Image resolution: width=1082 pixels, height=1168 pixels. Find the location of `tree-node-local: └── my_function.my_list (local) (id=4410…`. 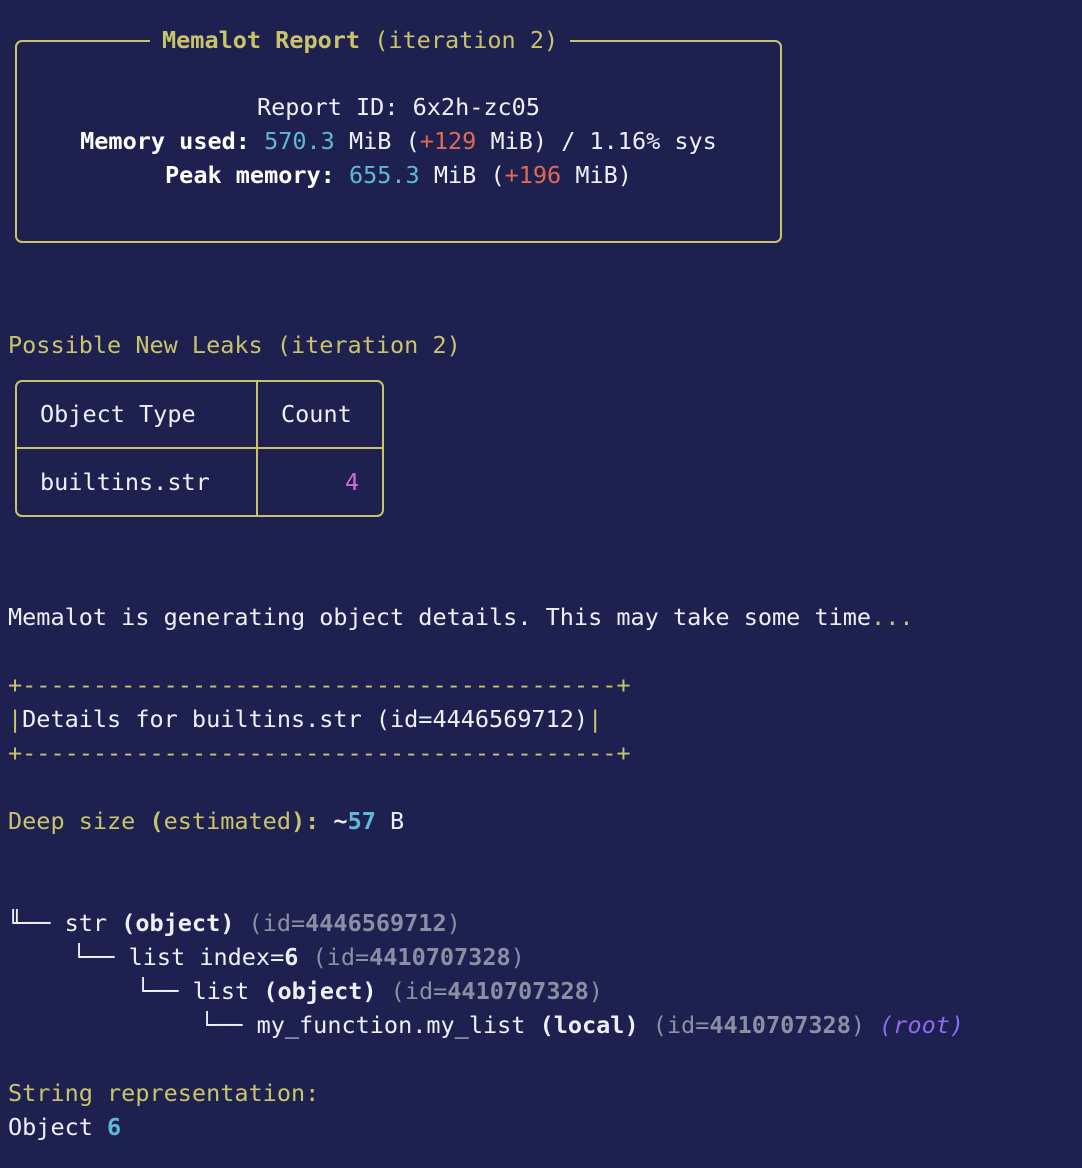

tree-node-local: └── my_function.my_list (local) (id=4410… is located at coordinates (582, 1025).